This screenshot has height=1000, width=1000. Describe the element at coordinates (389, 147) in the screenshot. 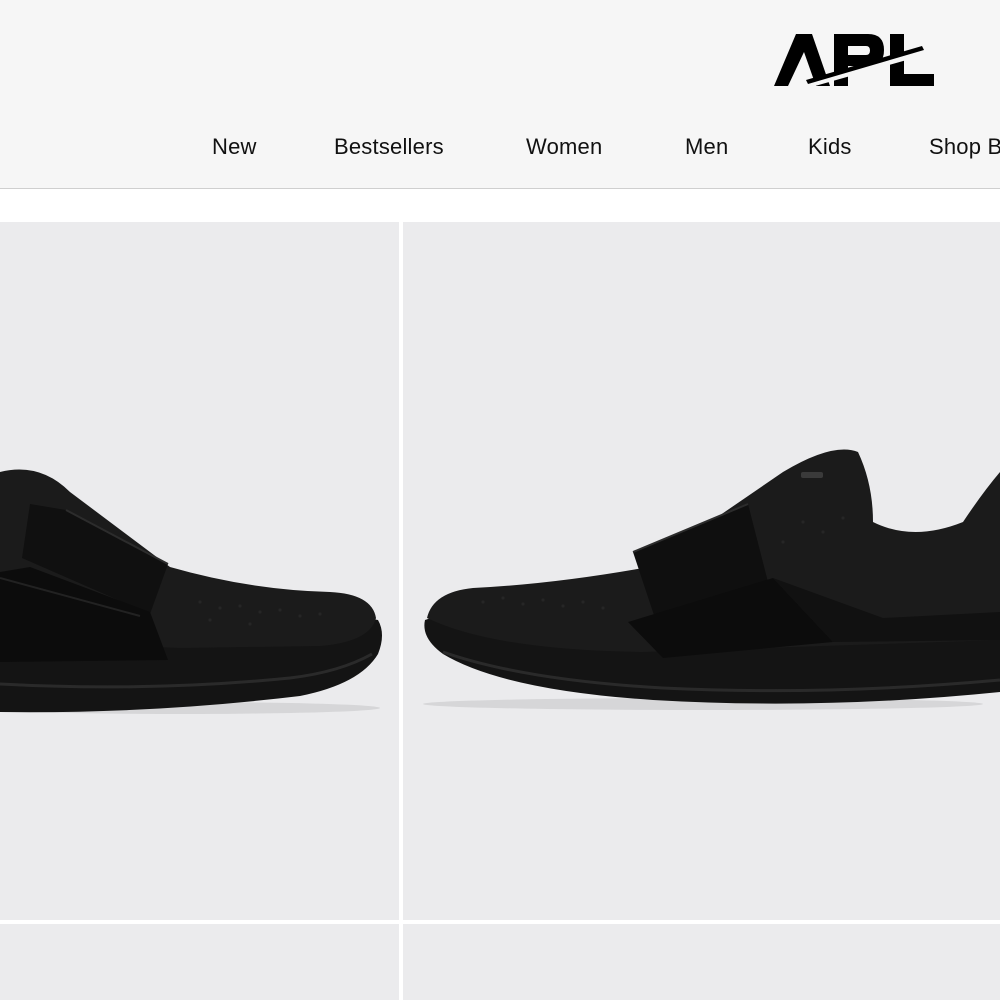

I see `nav-item-bestsellers: Bestsellers` at that location.